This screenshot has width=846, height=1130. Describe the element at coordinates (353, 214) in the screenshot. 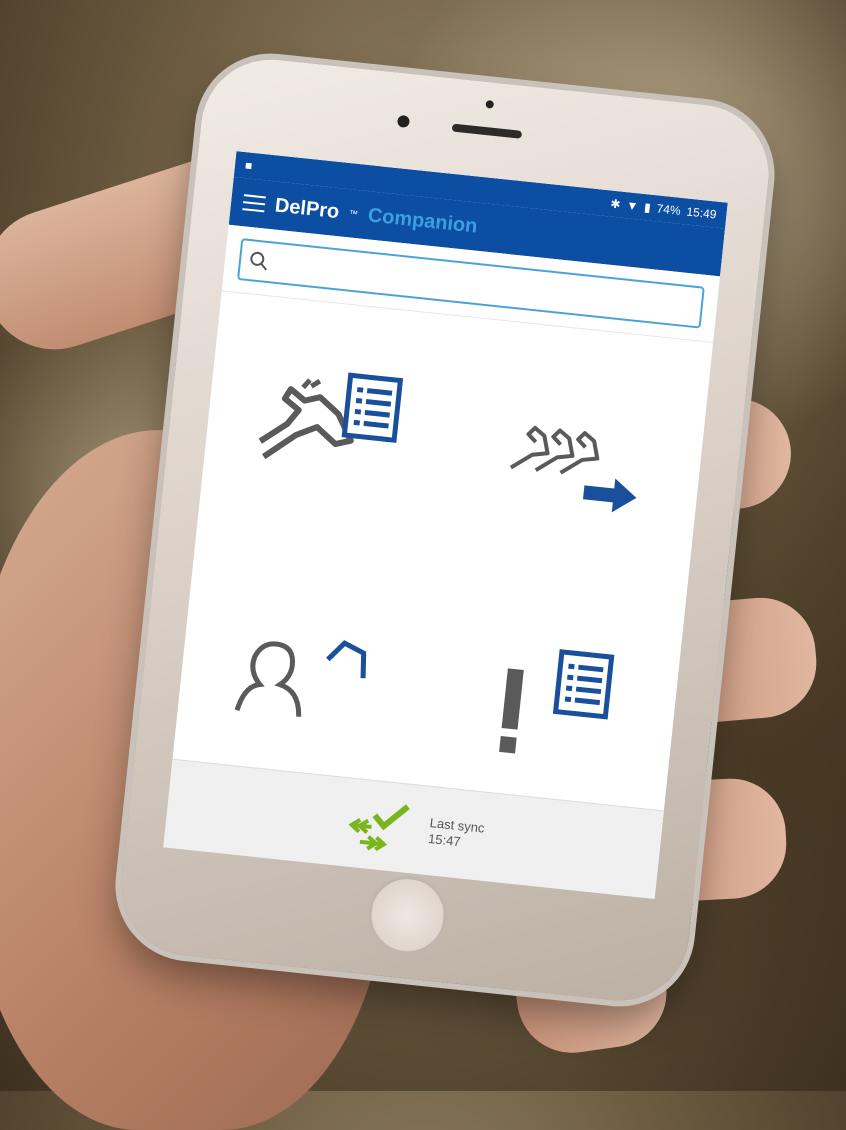

I see `trademark-mark: ™` at that location.